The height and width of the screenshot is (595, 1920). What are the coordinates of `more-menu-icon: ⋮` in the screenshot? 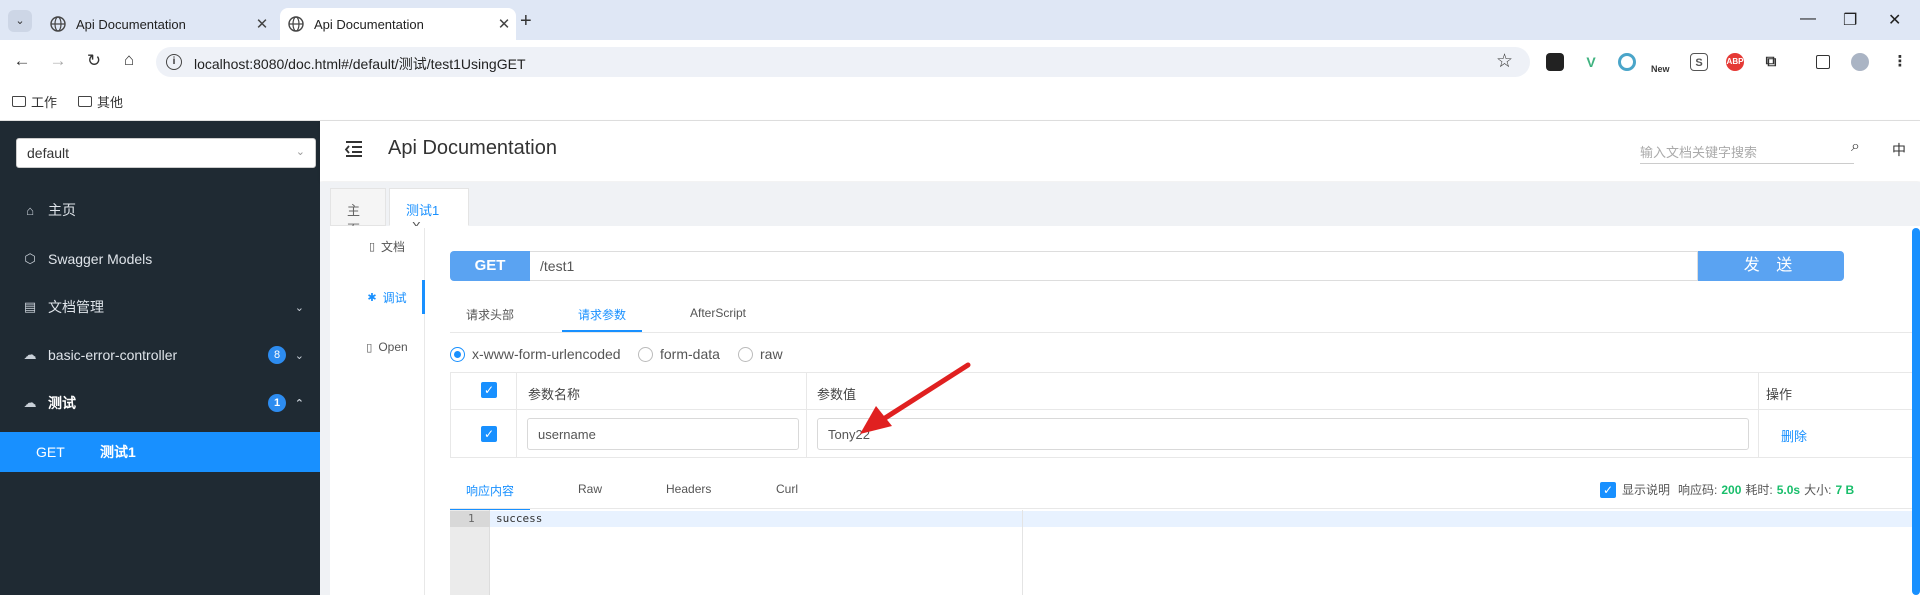 It's located at (1900, 62).